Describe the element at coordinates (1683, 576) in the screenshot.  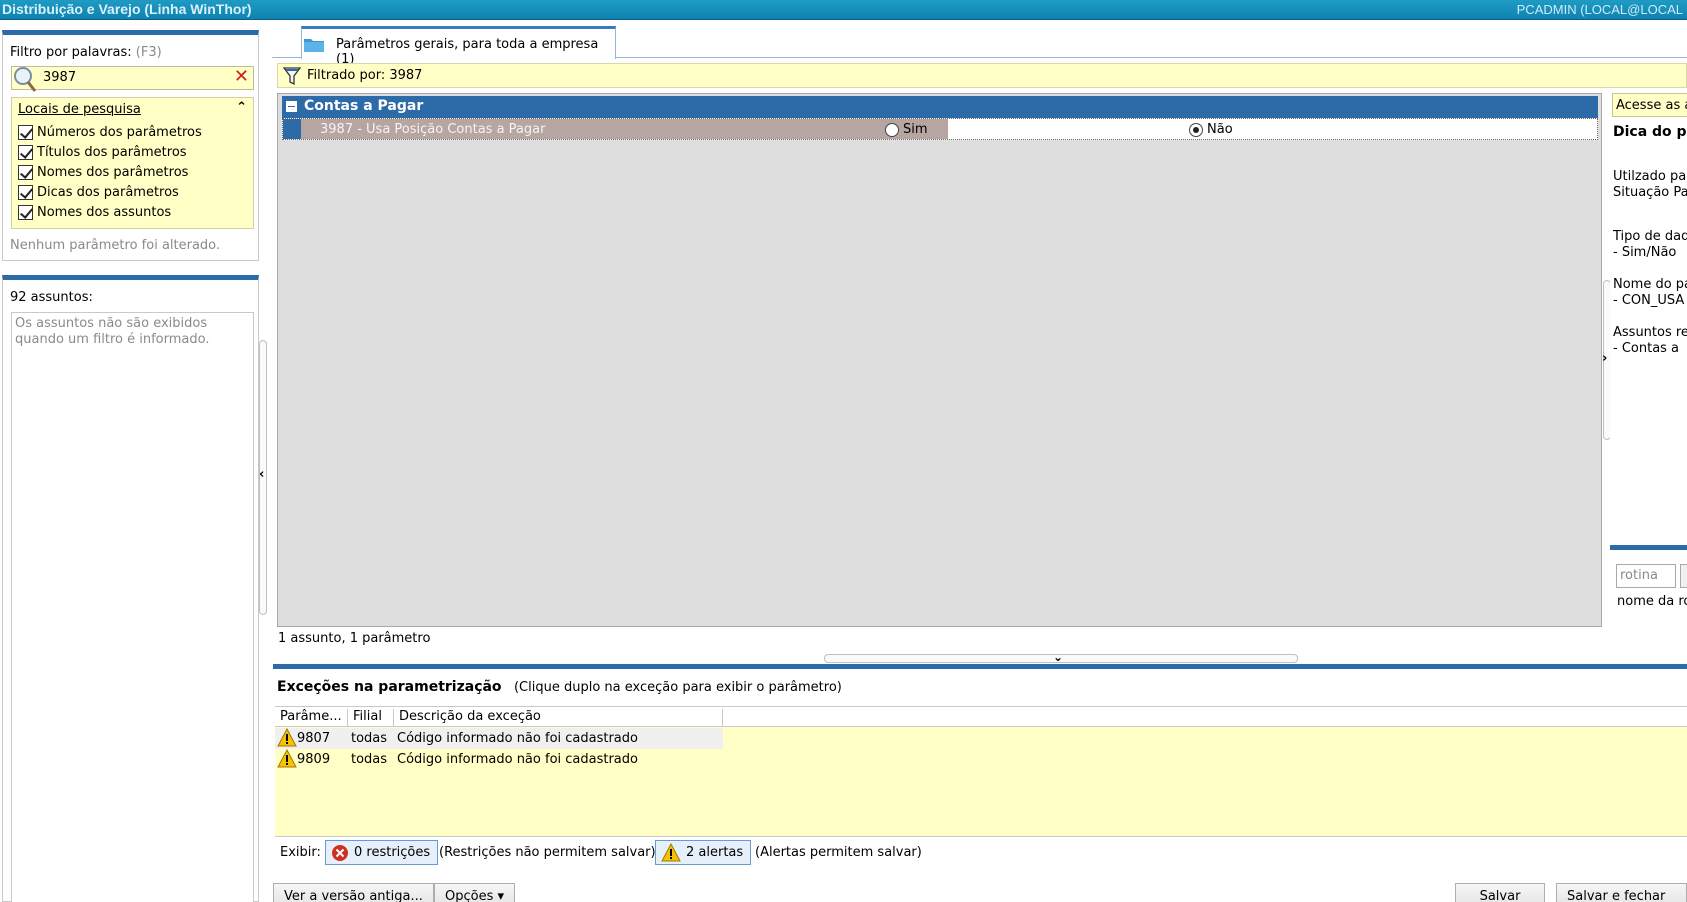
I see `routine-button` at that location.